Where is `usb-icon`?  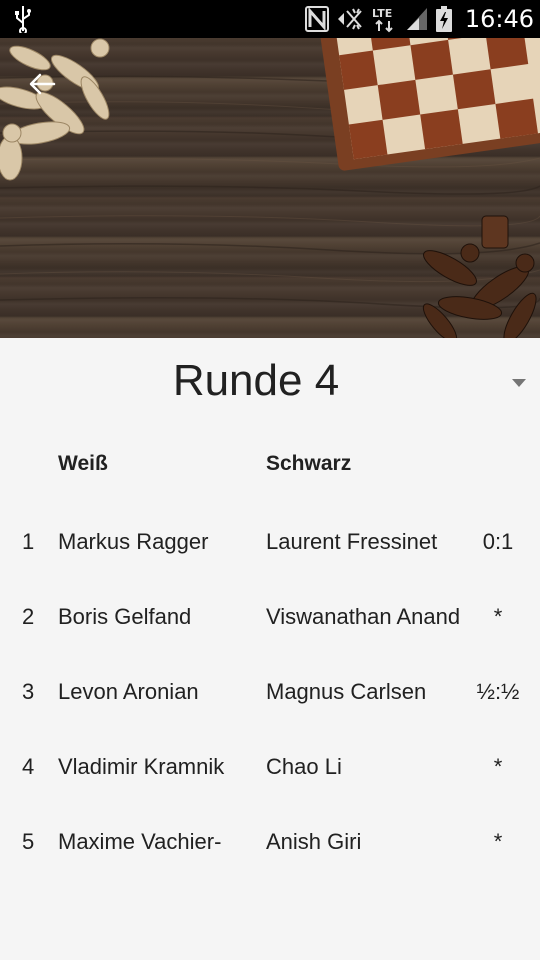 usb-icon is located at coordinates (23, 19).